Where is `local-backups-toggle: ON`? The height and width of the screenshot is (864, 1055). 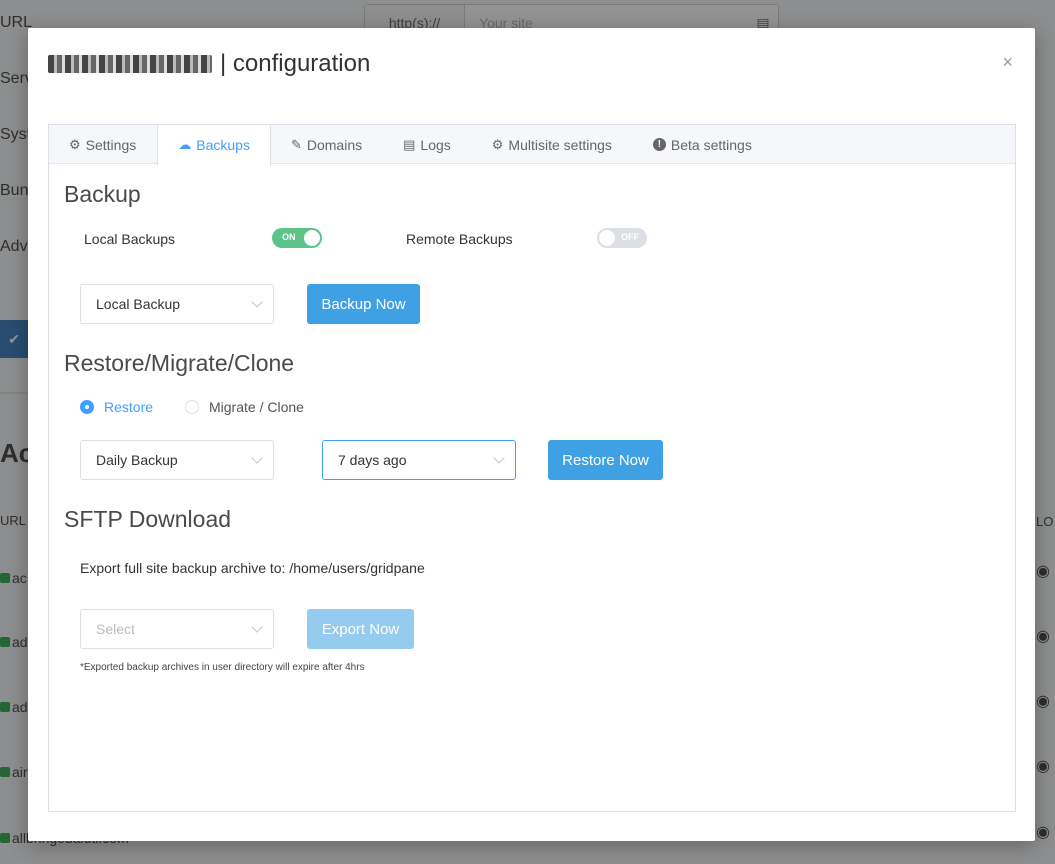
local-backups-toggle: ON is located at coordinates (297, 238).